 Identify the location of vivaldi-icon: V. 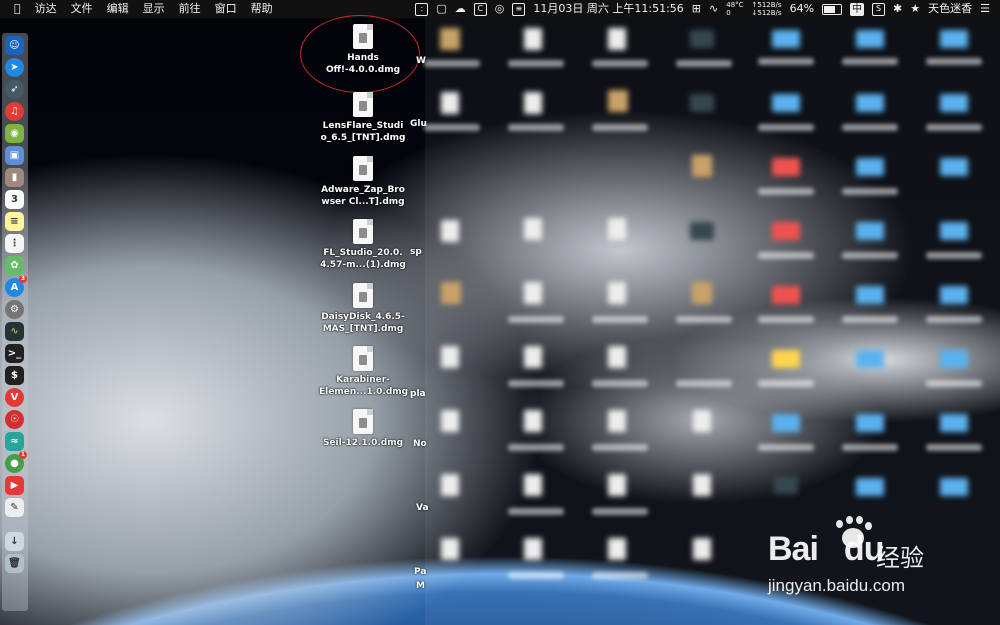
(14, 397).